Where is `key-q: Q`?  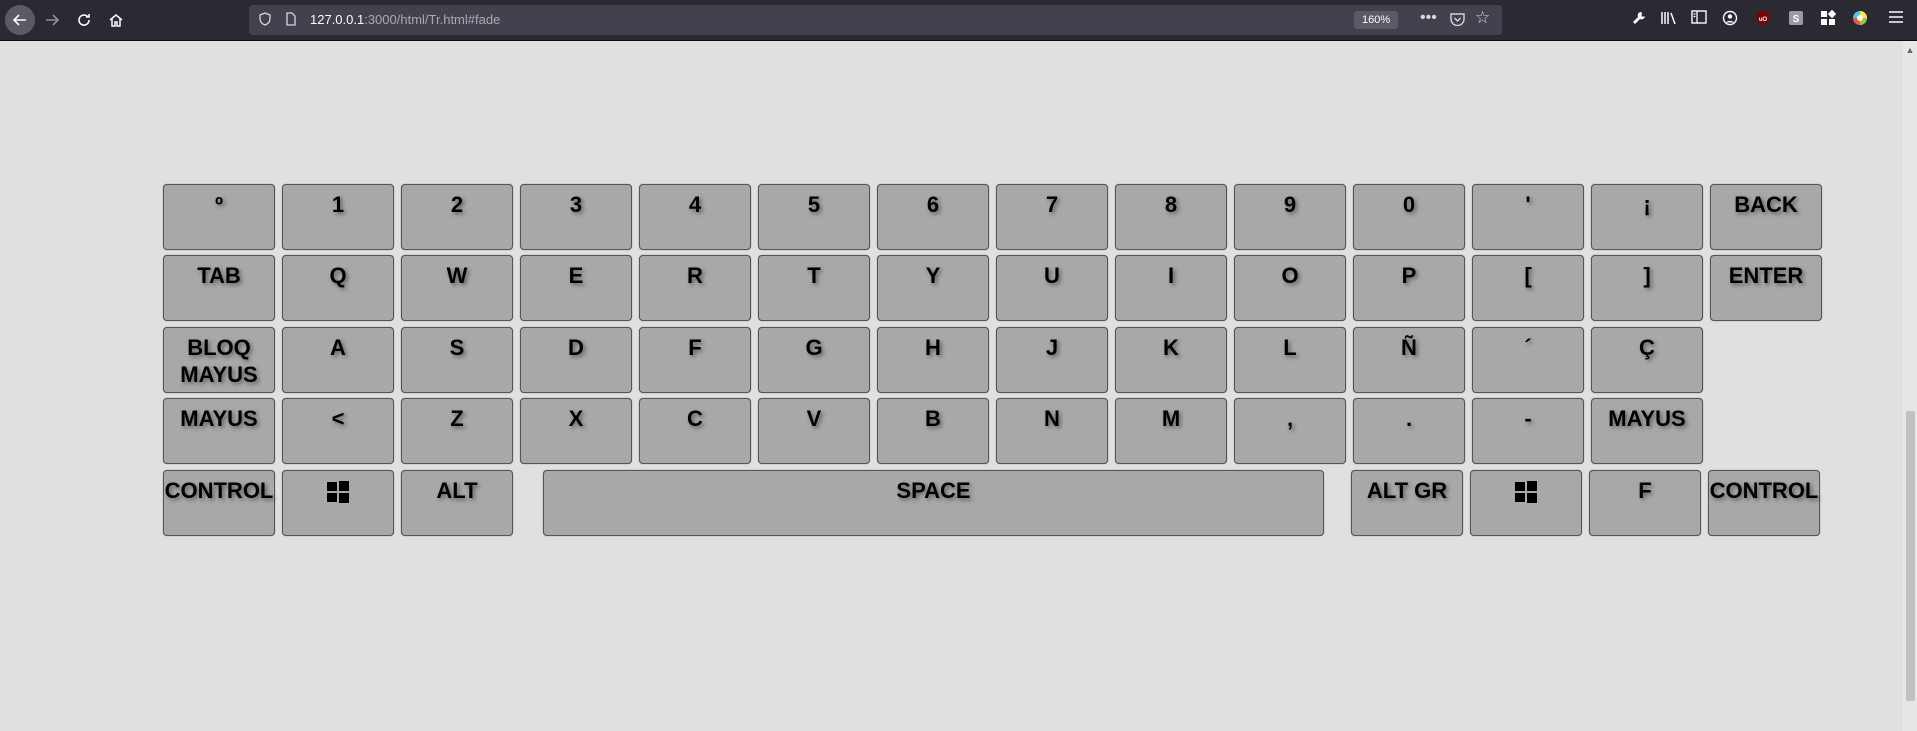 key-q: Q is located at coordinates (338, 288).